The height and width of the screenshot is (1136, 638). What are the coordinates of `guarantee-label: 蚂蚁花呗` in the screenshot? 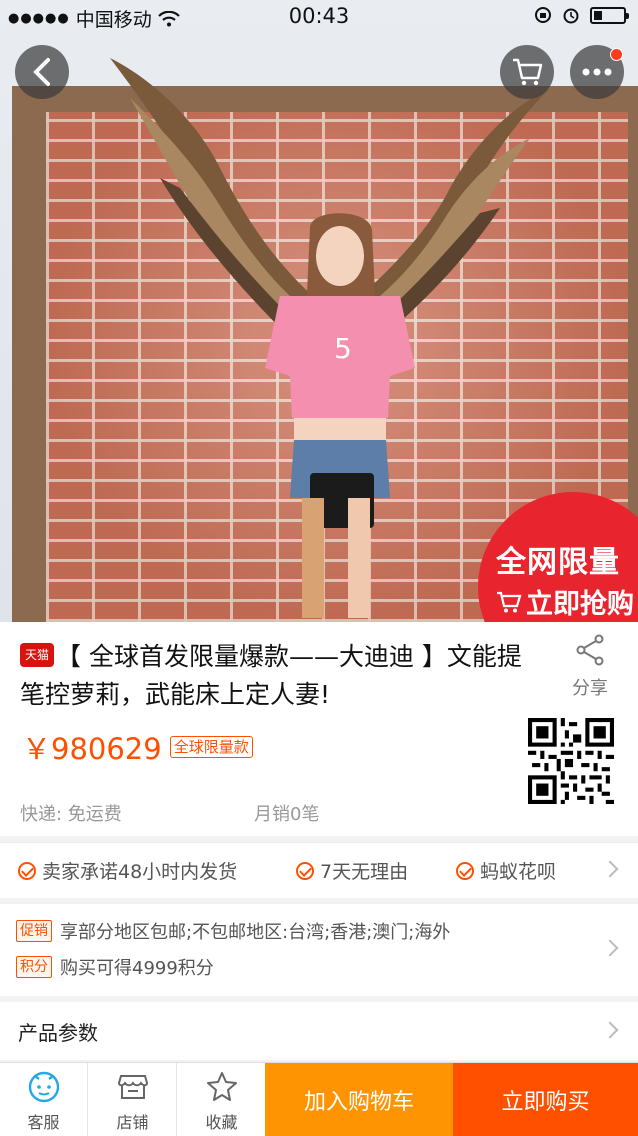 It's located at (518, 872).